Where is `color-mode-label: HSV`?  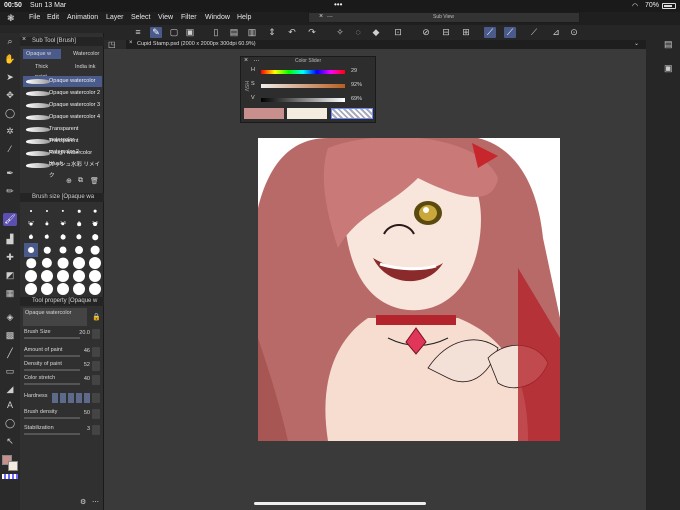
color-mode-label: HSV is located at coordinates (246, 86).